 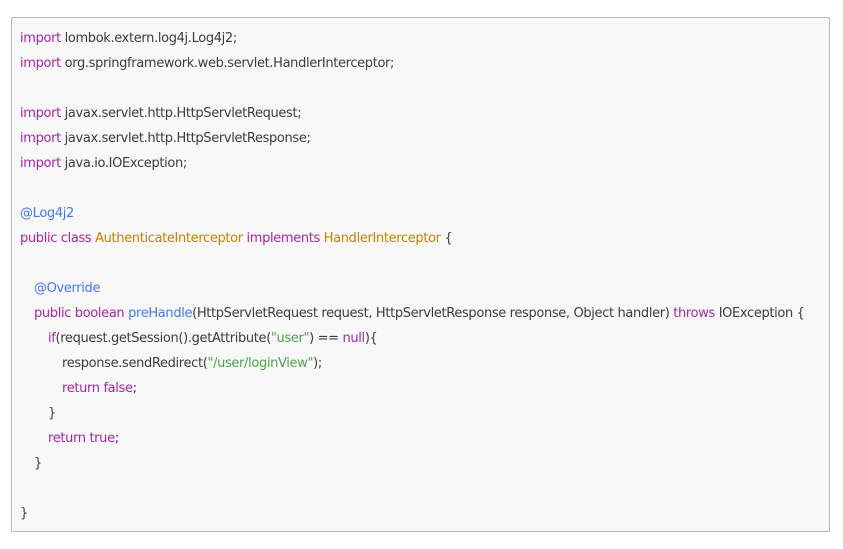 What do you see at coordinates (160, 313) in the screenshot?
I see `method-name: preHandle` at bounding box center [160, 313].